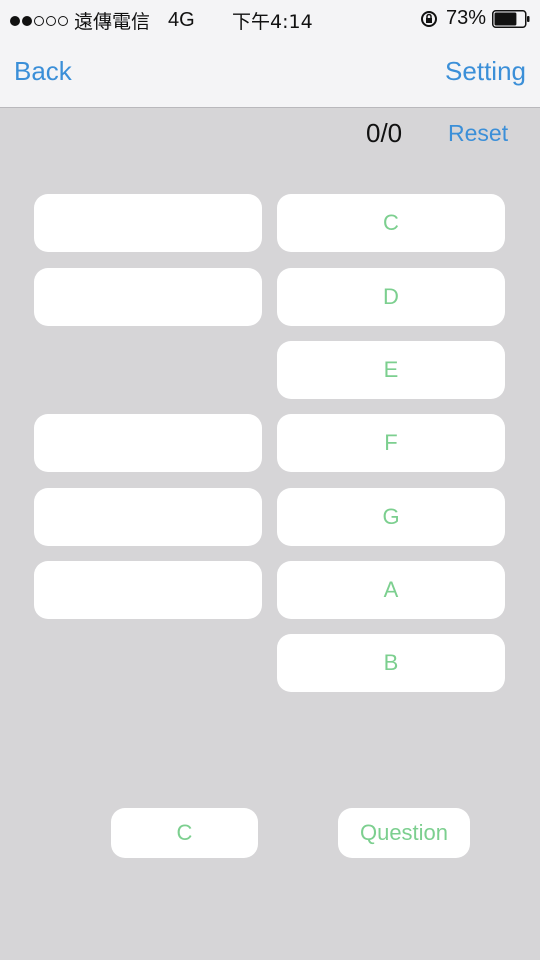  Describe the element at coordinates (391, 370) in the screenshot. I see `note-button-e: E` at that location.